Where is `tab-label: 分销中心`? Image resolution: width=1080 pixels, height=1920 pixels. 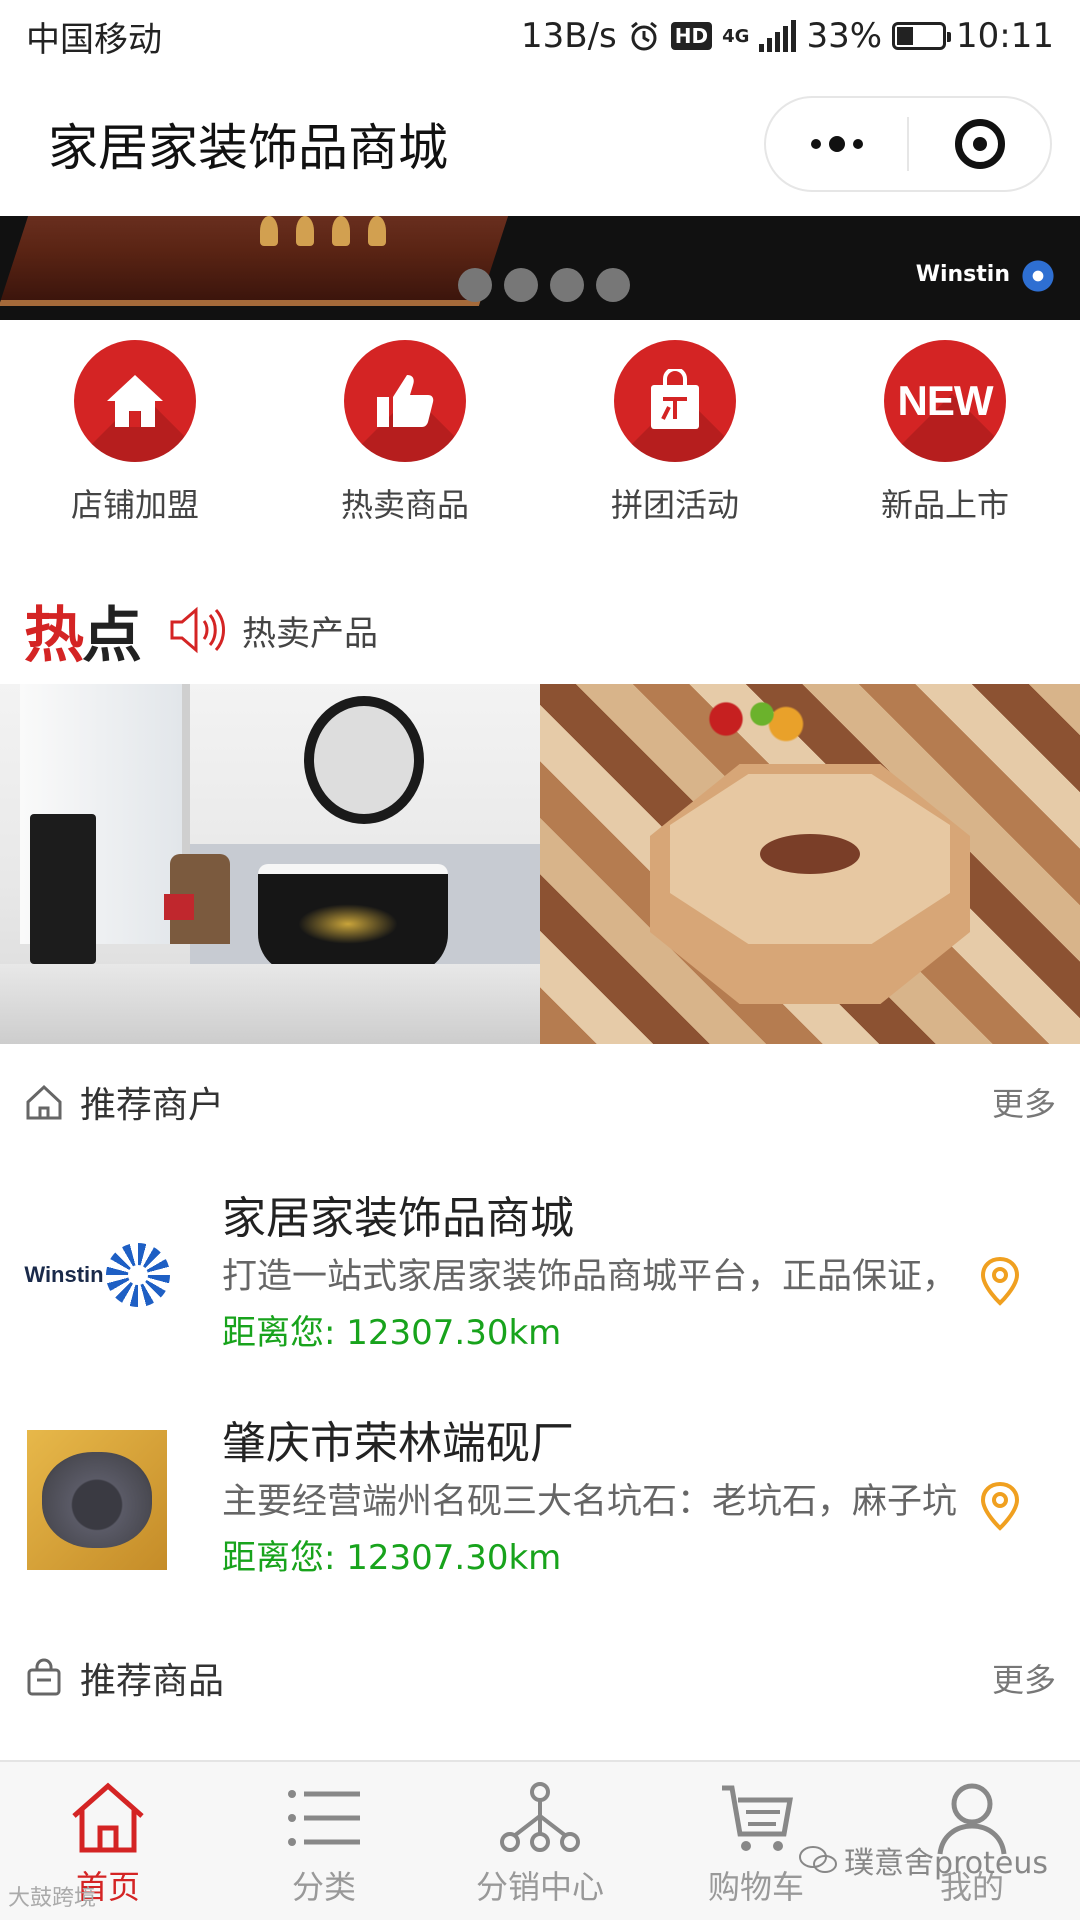 tab-label: 分销中心 is located at coordinates (539, 1887).